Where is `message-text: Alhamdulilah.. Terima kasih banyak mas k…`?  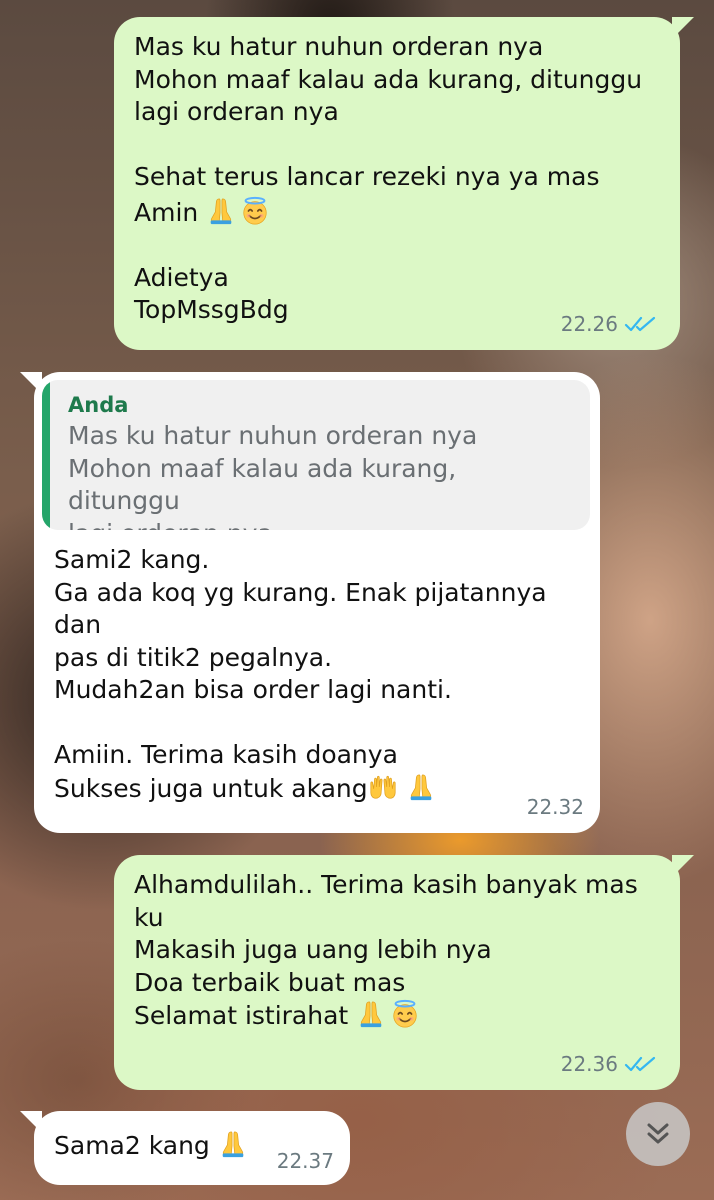 message-text: Alhamdulilah.. Terima kasih banyak mas k… is located at coordinates (395, 951).